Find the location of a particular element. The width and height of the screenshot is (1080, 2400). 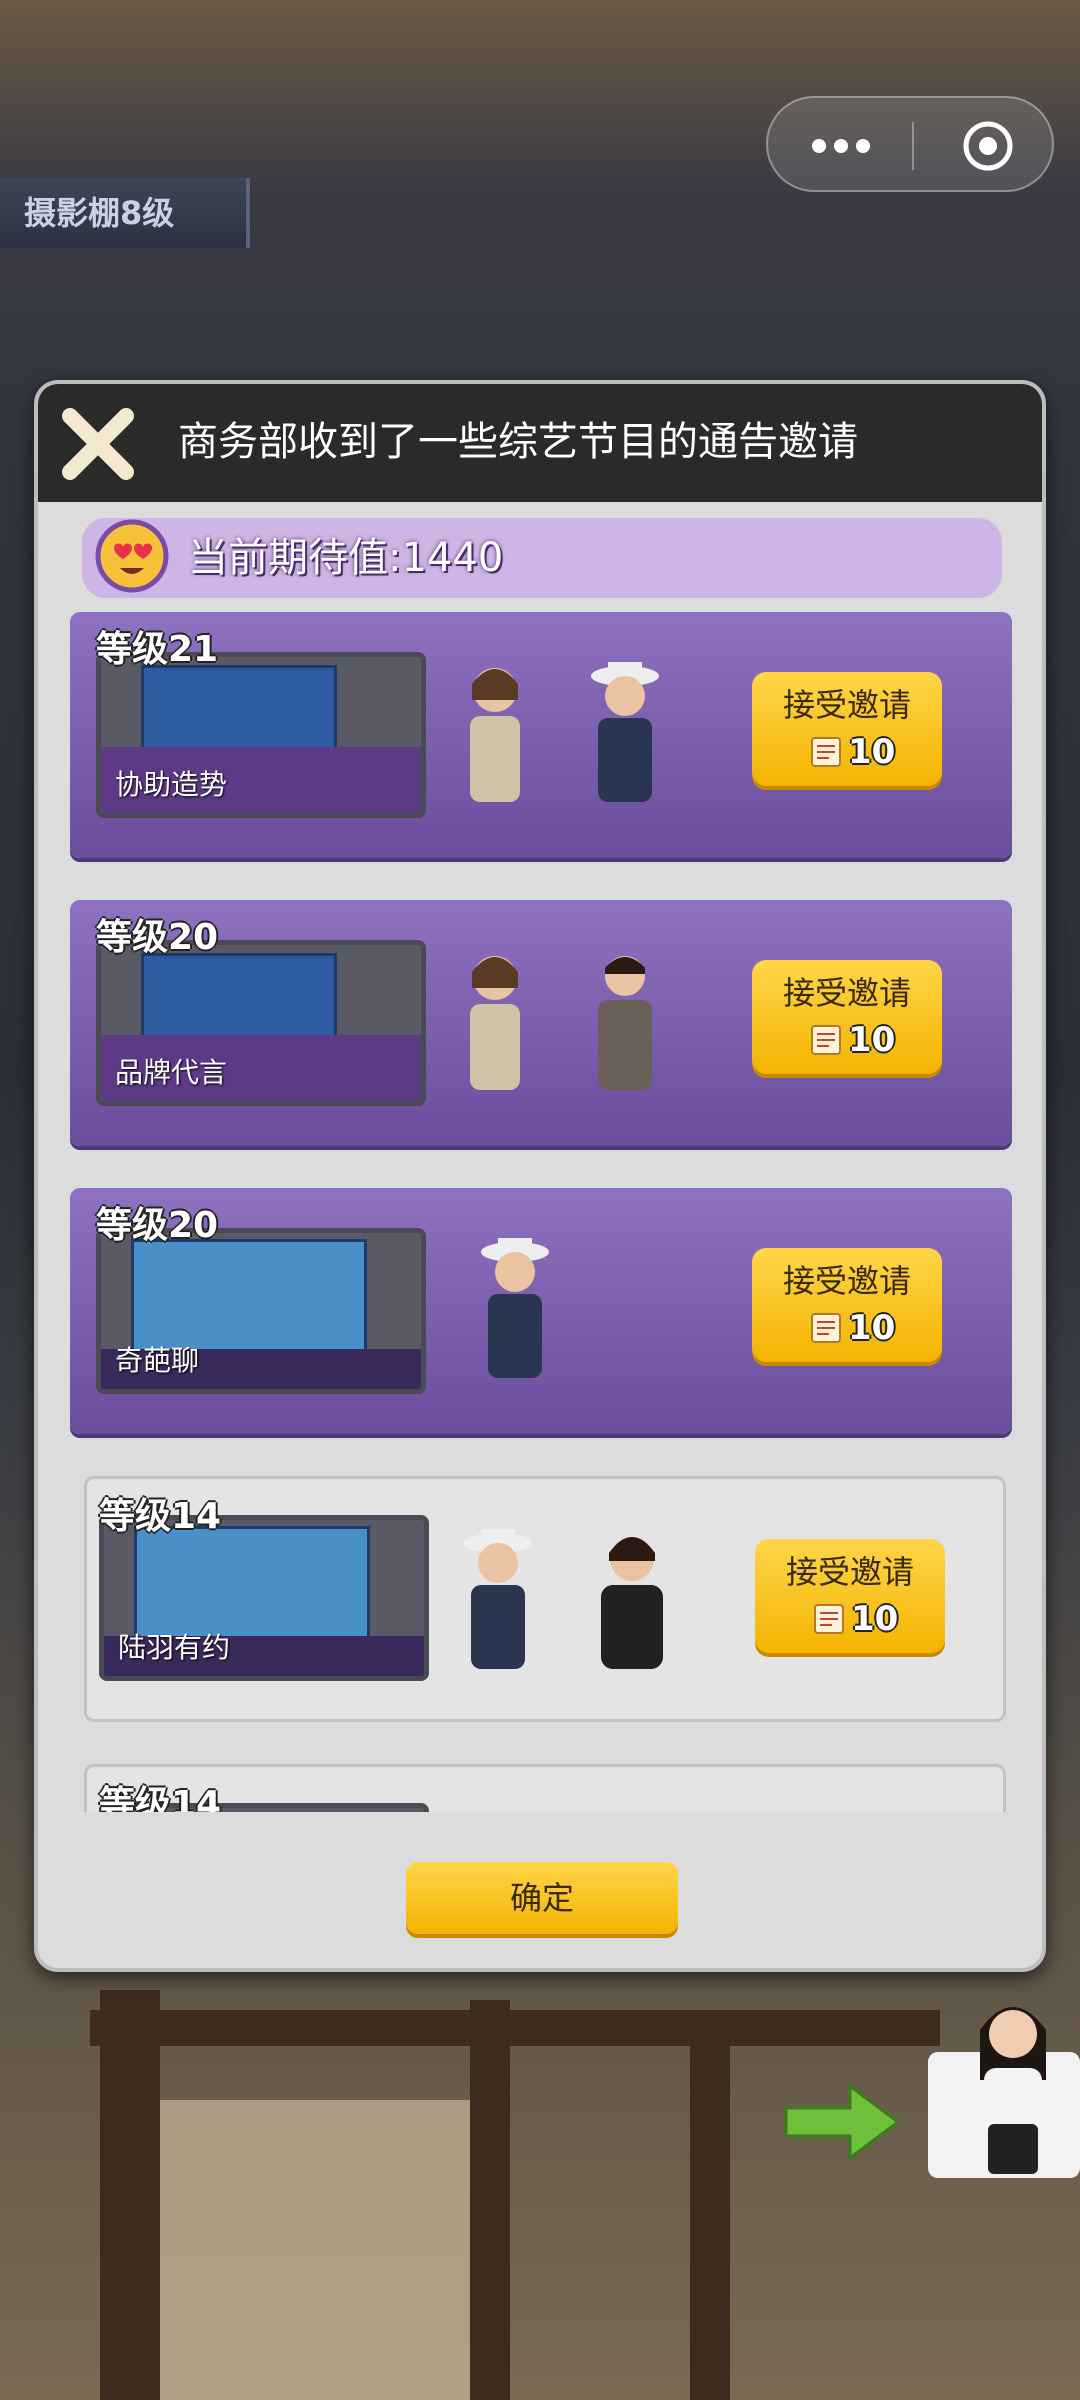

heart-eyes-emoji-icon is located at coordinates (132, 556).